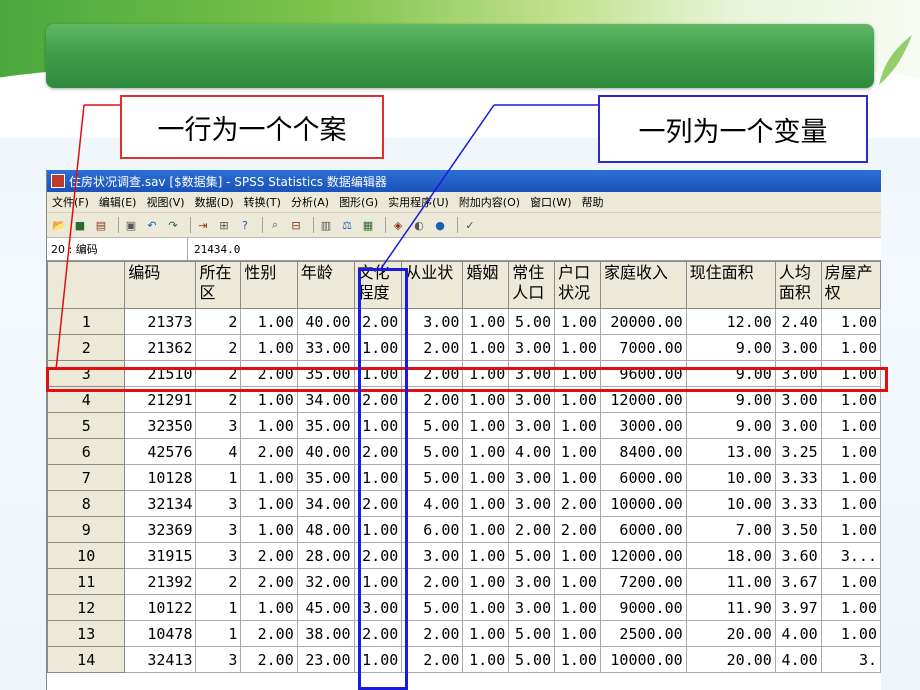  What do you see at coordinates (798, 321) in the screenshot?
I see `data-cell: 2.40` at bounding box center [798, 321].